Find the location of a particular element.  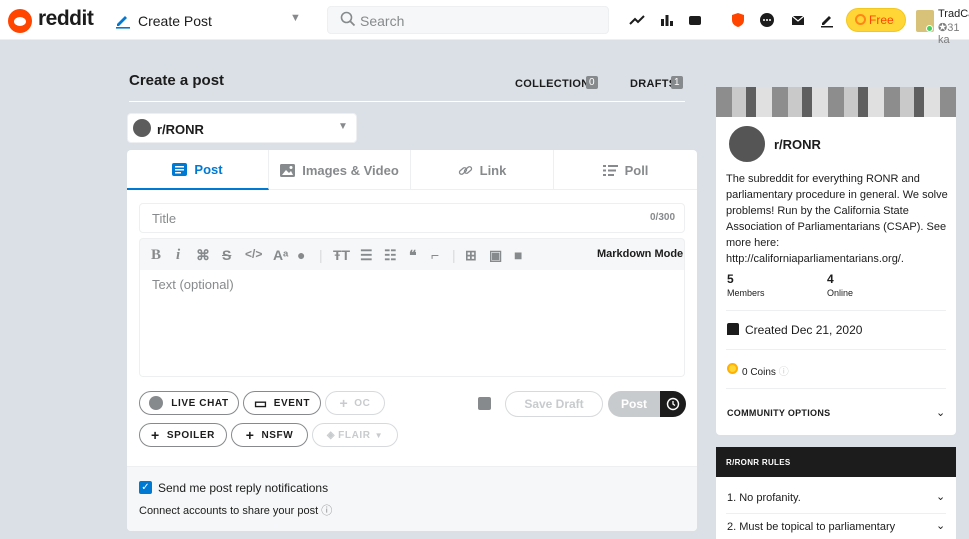

video-icon: ■ is located at coordinates (518, 255).